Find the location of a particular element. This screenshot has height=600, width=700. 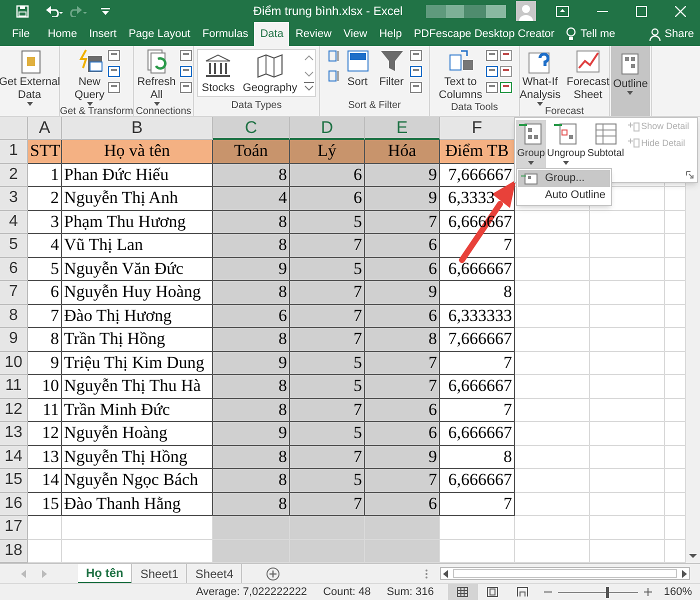

ribbon-button: New Query is located at coordinates (89, 77).